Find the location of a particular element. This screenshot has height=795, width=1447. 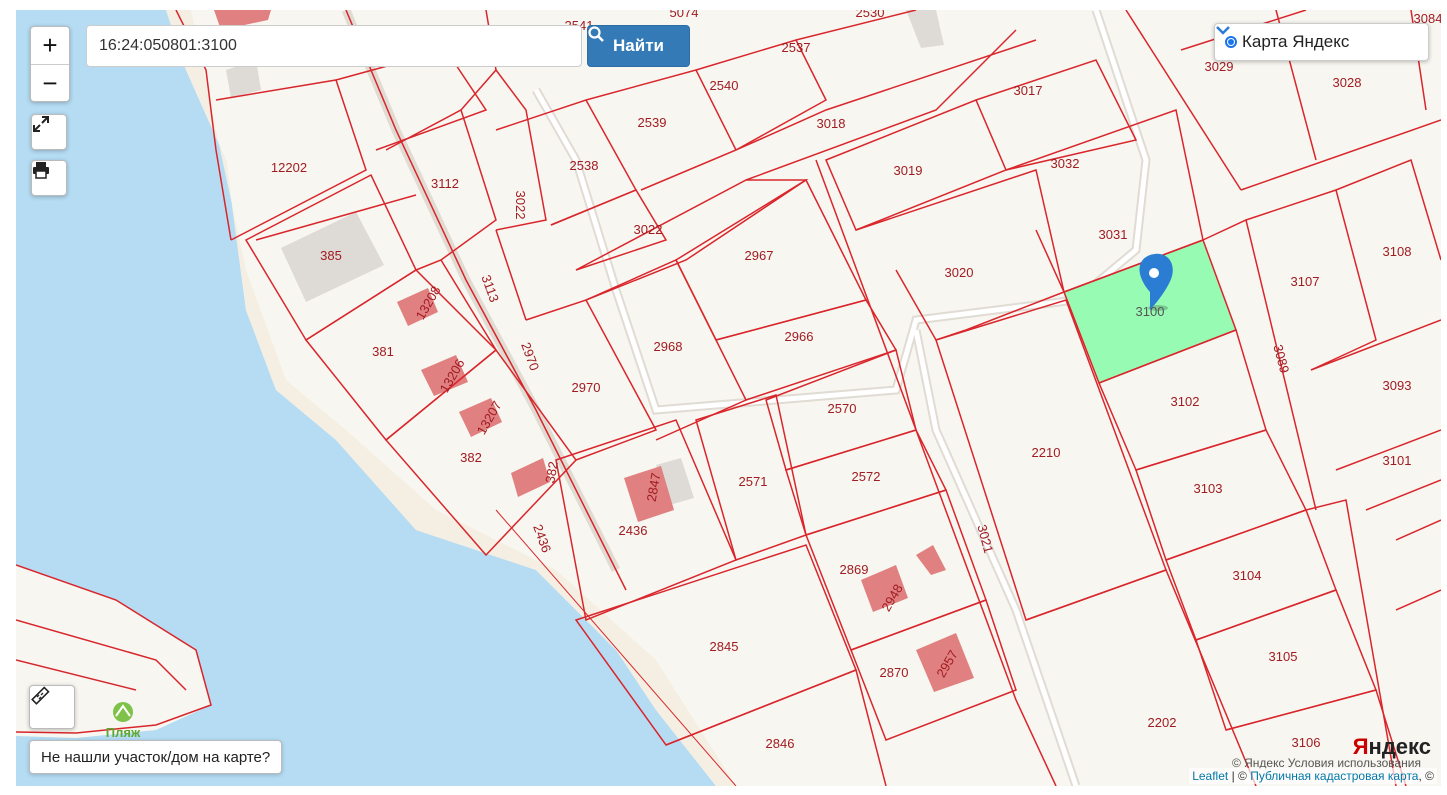

measure-button is located at coordinates (52, 707).